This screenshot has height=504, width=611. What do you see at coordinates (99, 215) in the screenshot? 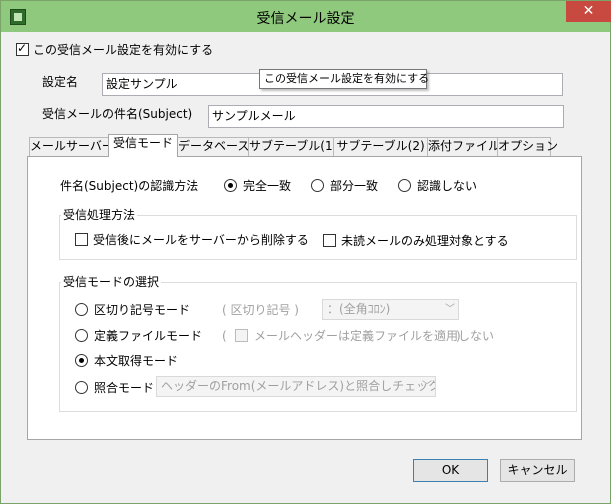
I see `processing-legend: 受信処理方法` at bounding box center [99, 215].